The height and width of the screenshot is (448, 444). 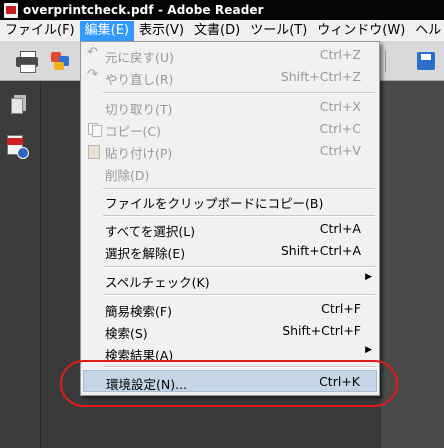 What do you see at coordinates (138, 311) in the screenshot?
I see `menu-item-label: 簡易検索(F)` at bounding box center [138, 311].